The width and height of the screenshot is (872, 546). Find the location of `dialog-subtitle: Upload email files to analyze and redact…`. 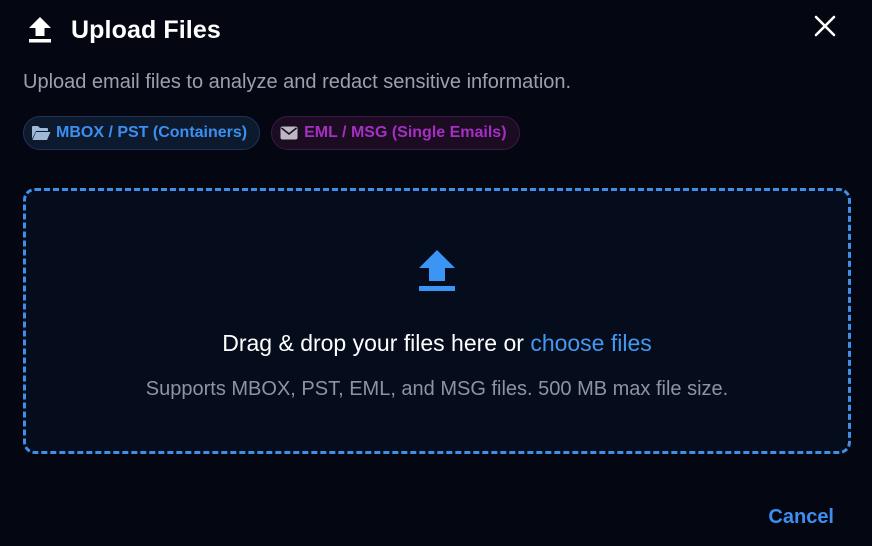

dialog-subtitle: Upload email files to analyze and redact… is located at coordinates (297, 82).